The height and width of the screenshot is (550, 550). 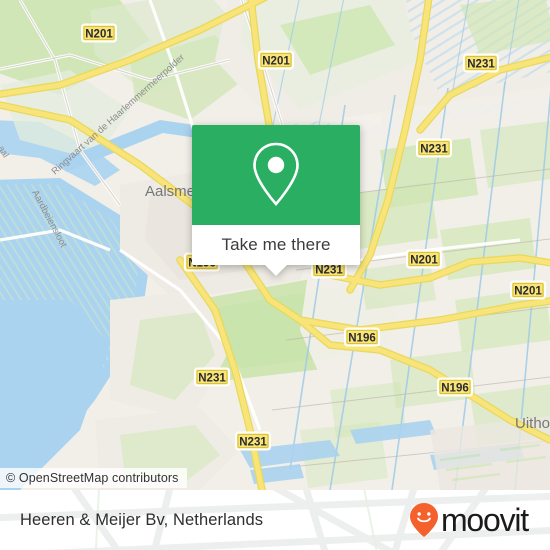 I want to click on location-popup-card: Take me there, so click(x=276, y=200).